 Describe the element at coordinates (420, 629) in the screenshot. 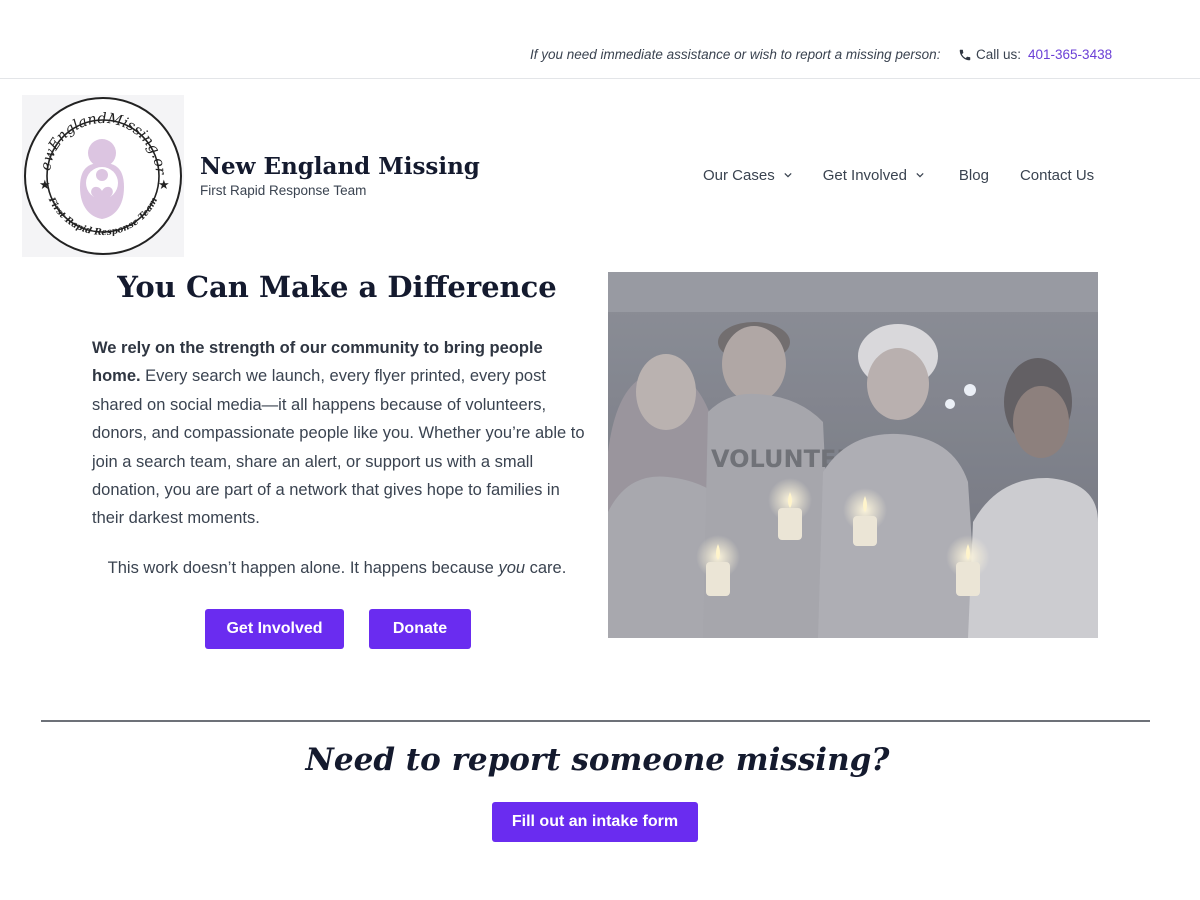

I see `donate-button: Donate` at that location.